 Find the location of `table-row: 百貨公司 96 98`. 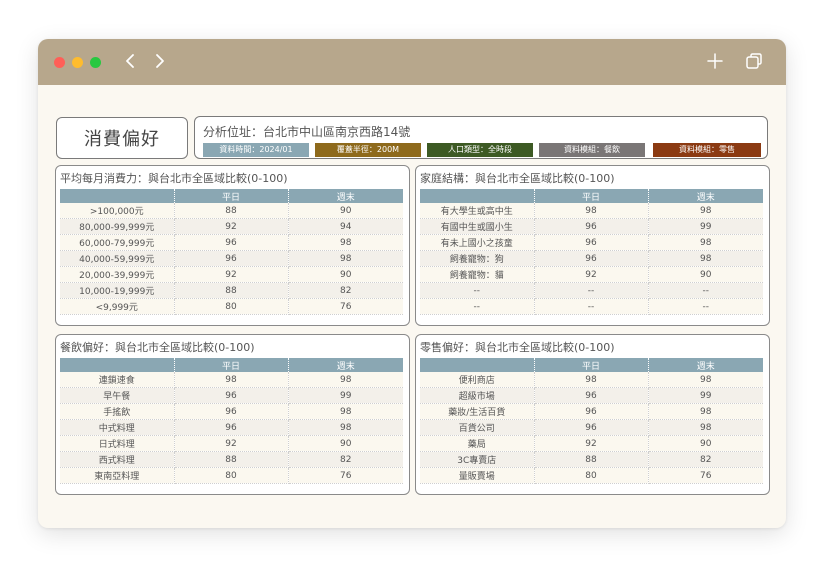

table-row: 百貨公司 96 98 is located at coordinates (591, 427).